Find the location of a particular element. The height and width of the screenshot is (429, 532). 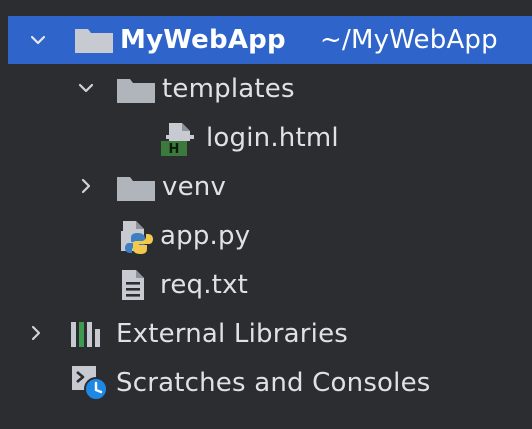

tree-row-venv: venv is located at coordinates (266, 186).